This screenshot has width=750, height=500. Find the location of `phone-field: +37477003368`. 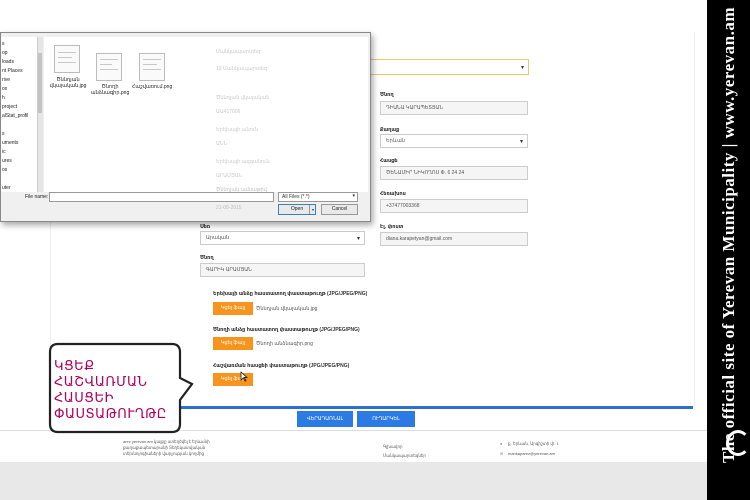

phone-field: +37477003368 is located at coordinates (454, 206).